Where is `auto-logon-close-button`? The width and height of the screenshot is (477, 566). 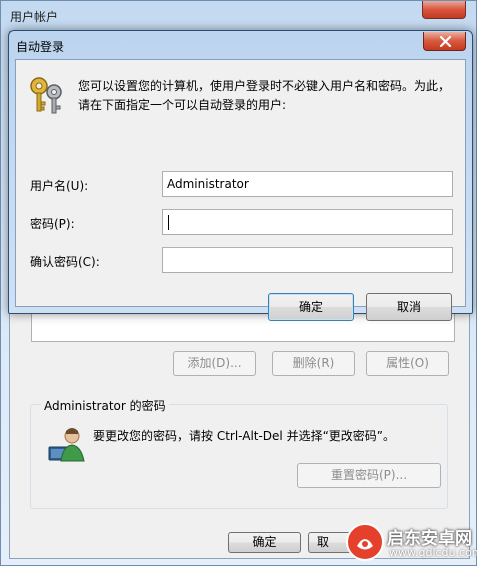 auto-logon-close-button is located at coordinates (444, 41).